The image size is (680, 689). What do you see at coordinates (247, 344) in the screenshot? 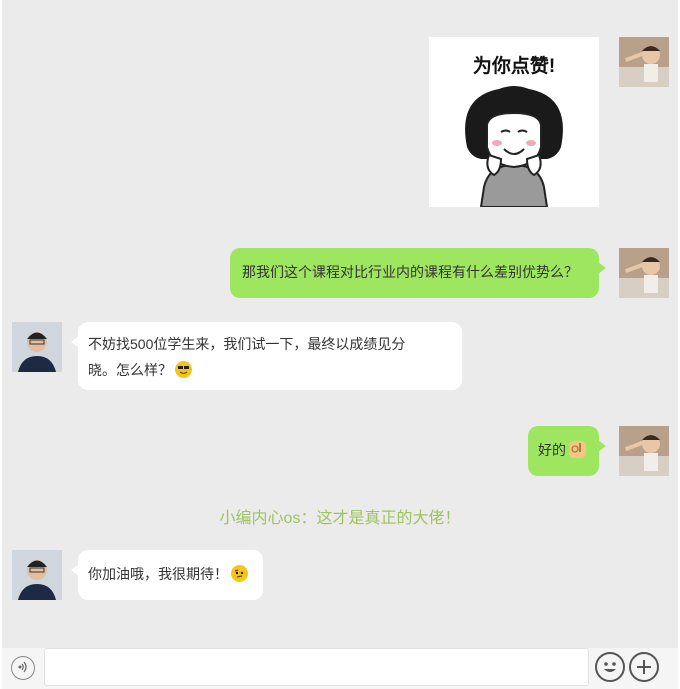
I see `message-text-line: 不妨找500位学生来，我们试一下，最终以成绩见分` at bounding box center [247, 344].